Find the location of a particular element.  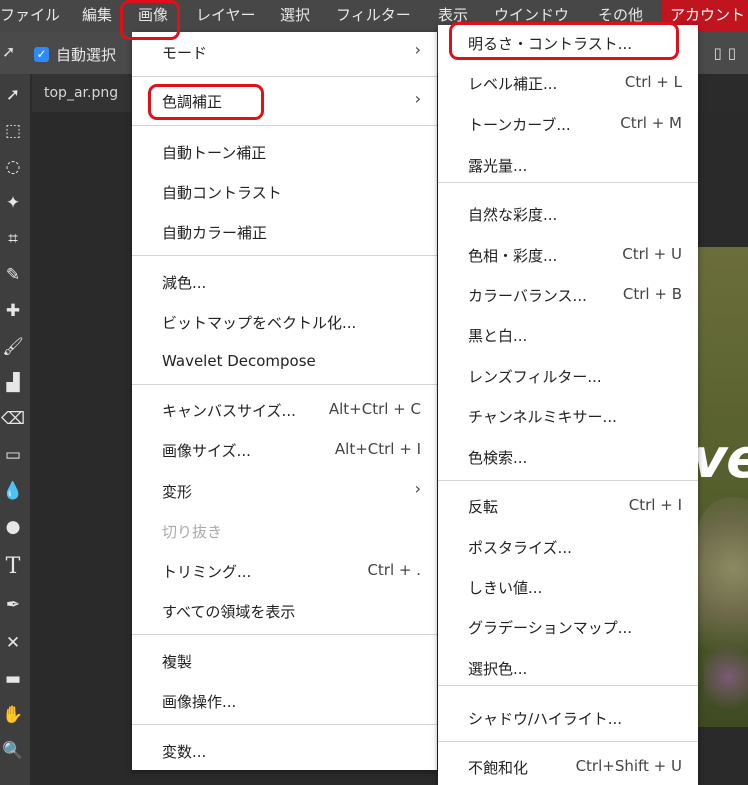

gradient-tool-icon: ▭ is located at coordinates (13, 455).